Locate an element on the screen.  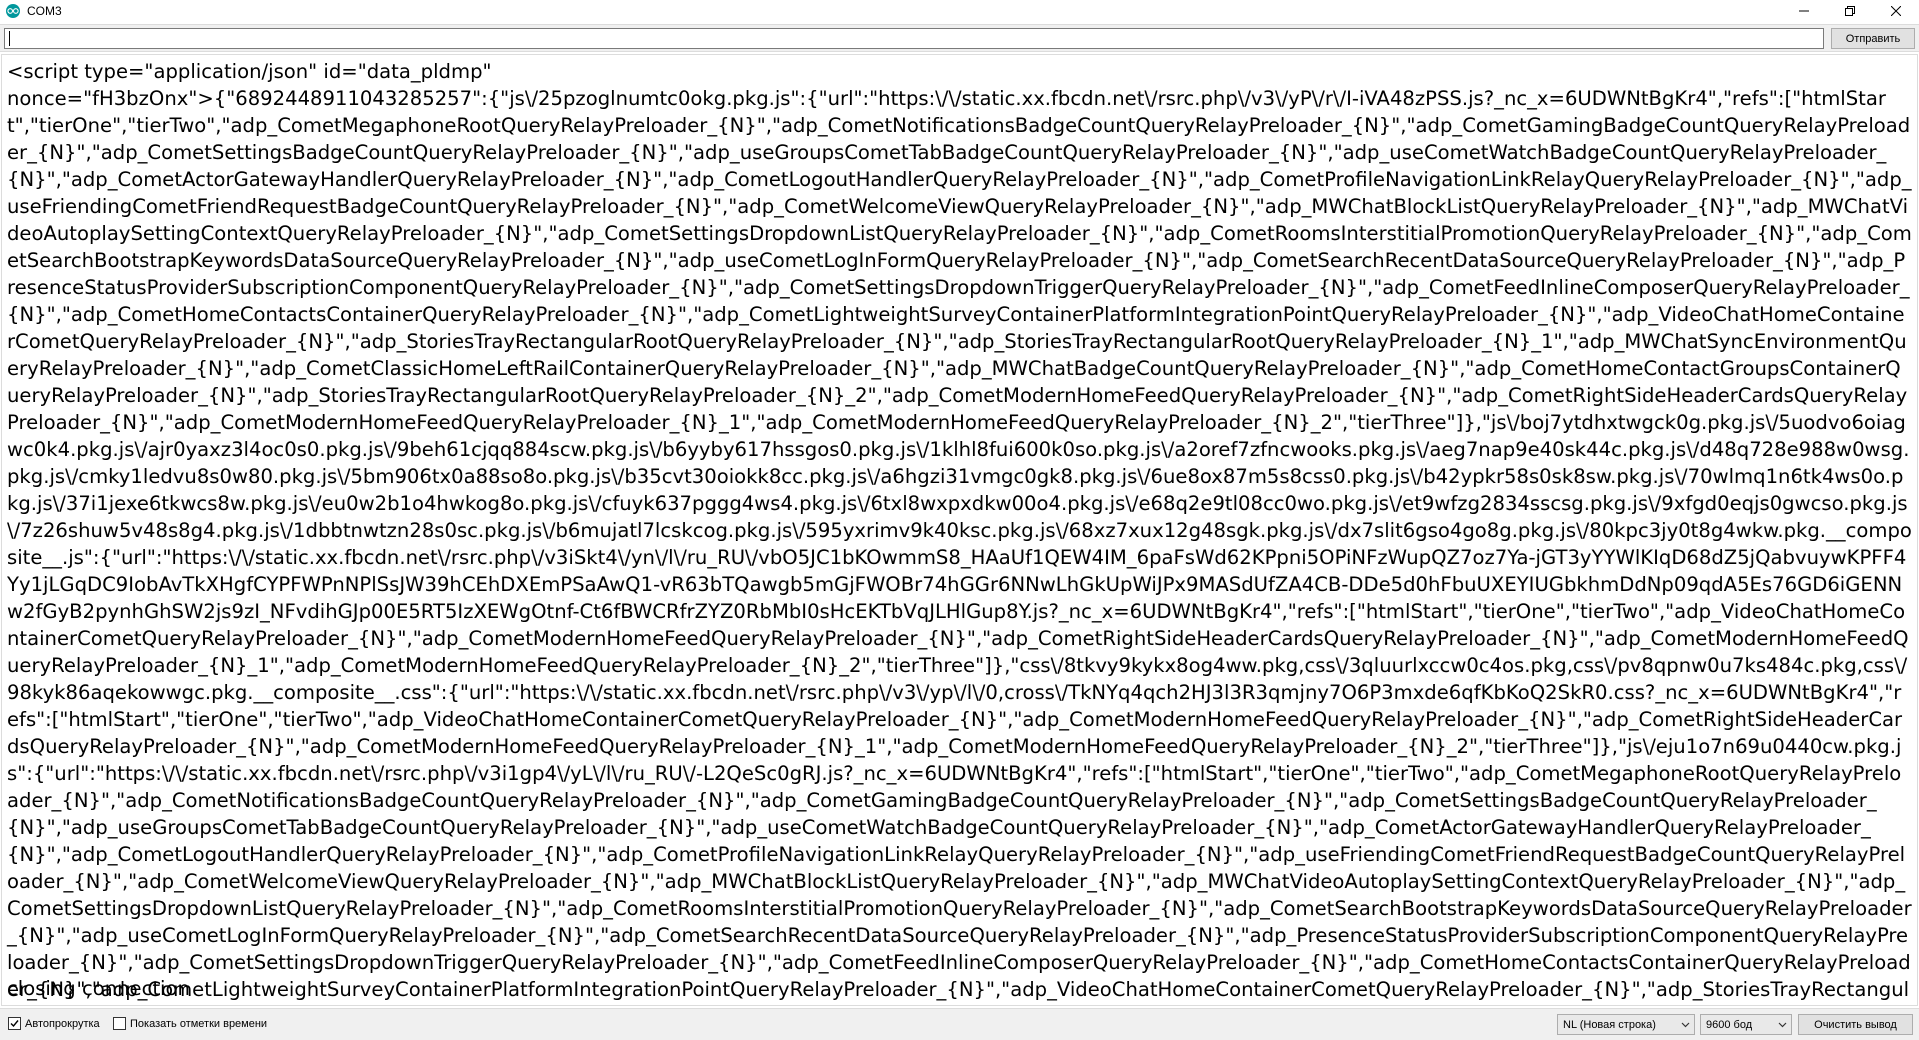
checkbox-unchecked-icon is located at coordinates (119, 1023).